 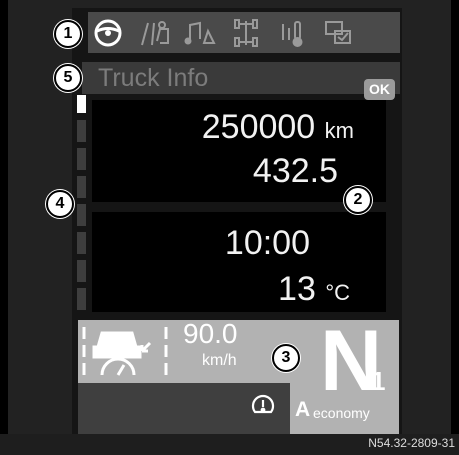 I want to click on trip-value: 432.5, so click(x=295, y=171).